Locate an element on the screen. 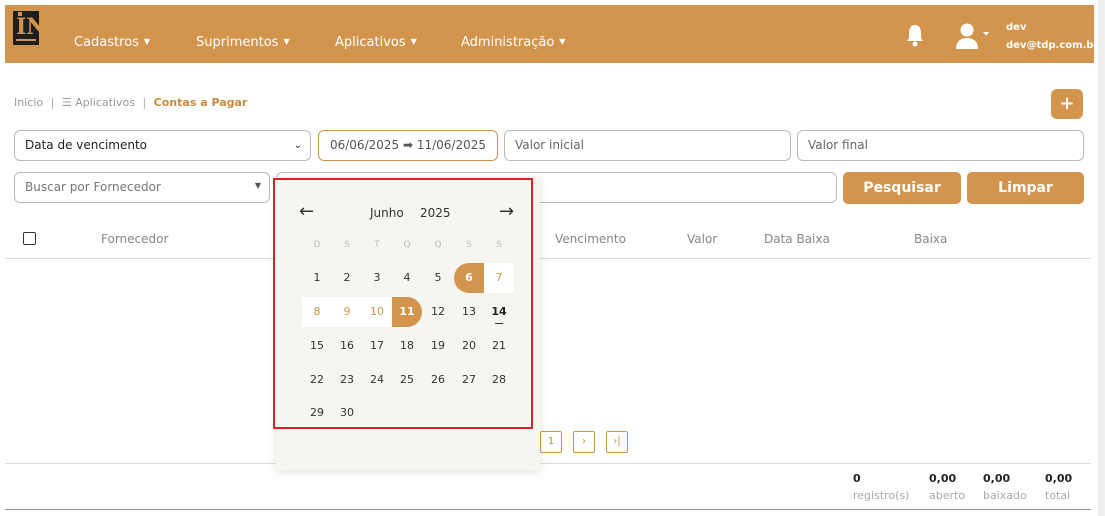  datepicker-day-17: 17 is located at coordinates (377, 346).